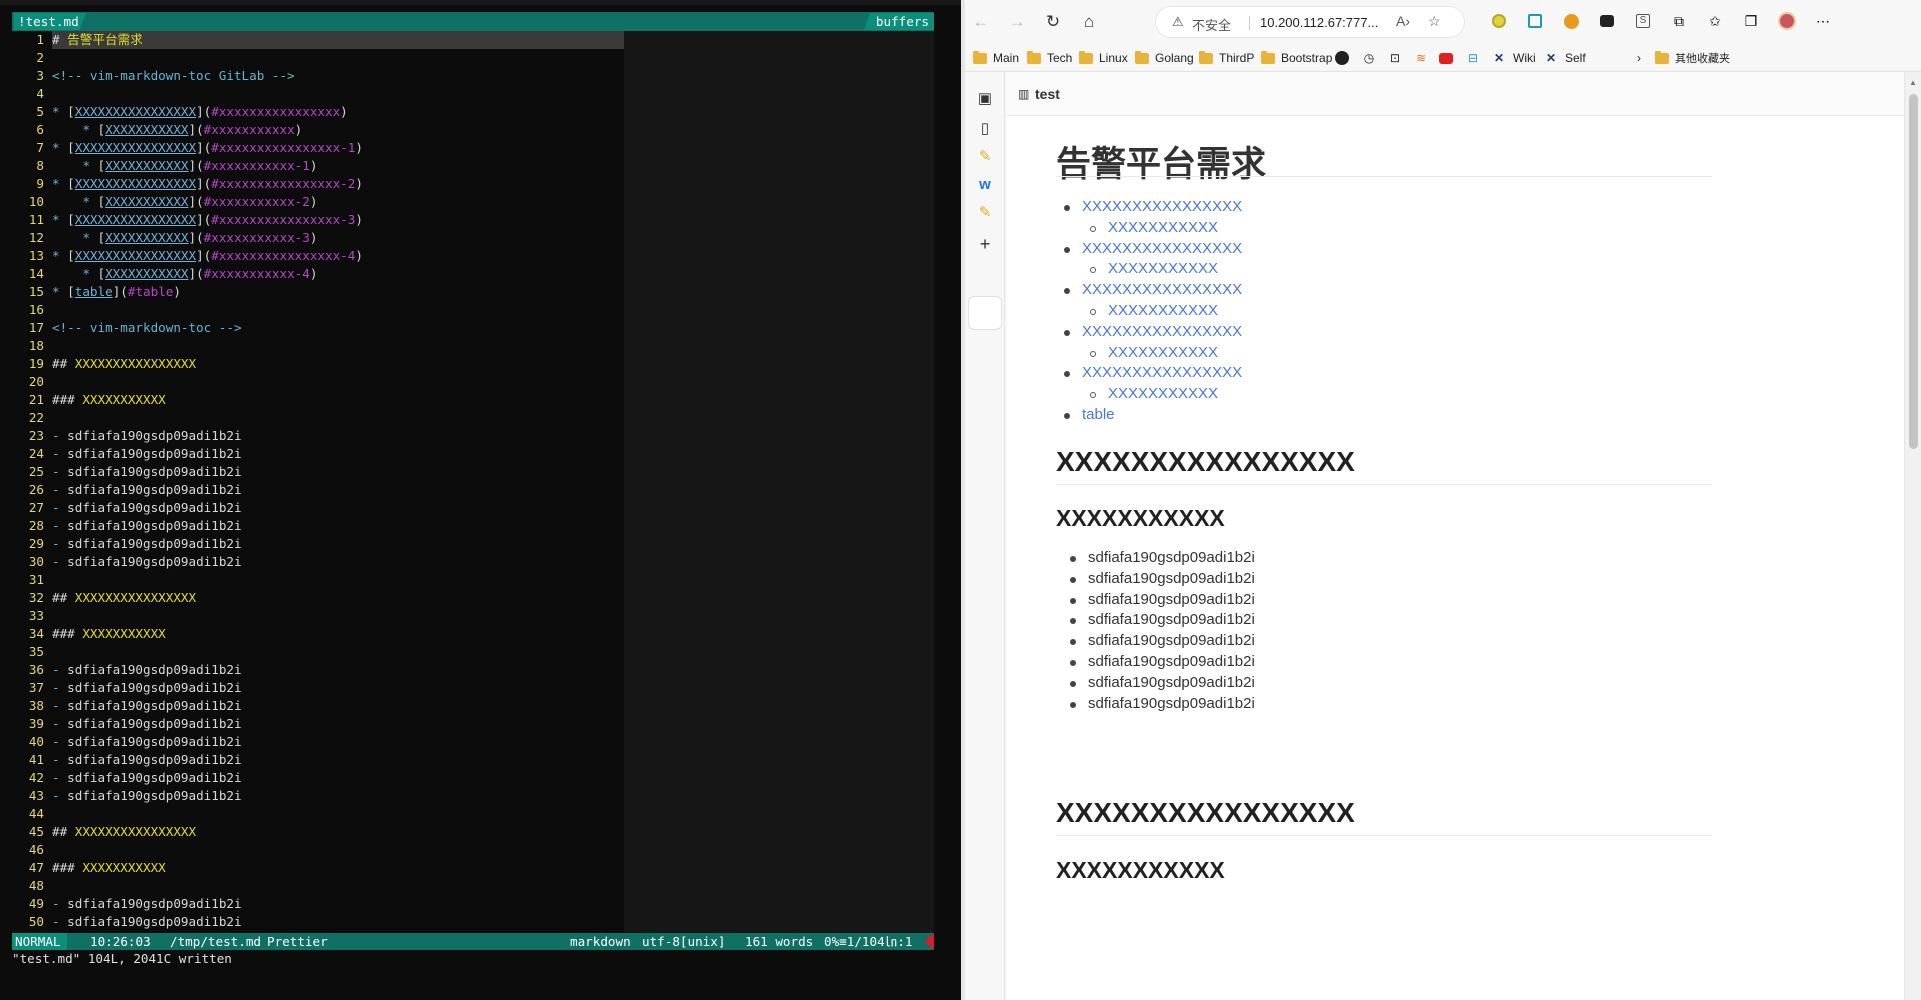  What do you see at coordinates (1823, 21) in the screenshot?
I see `more-menu-icon: ⋯` at bounding box center [1823, 21].